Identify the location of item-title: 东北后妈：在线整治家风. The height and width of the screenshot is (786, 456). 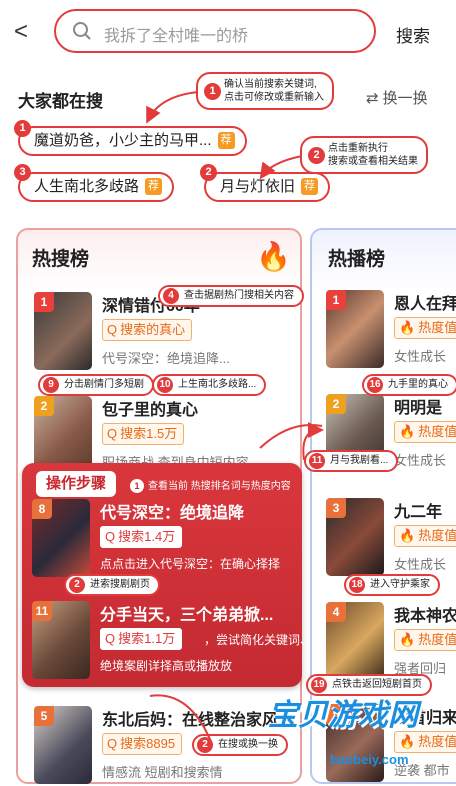
(190, 720).